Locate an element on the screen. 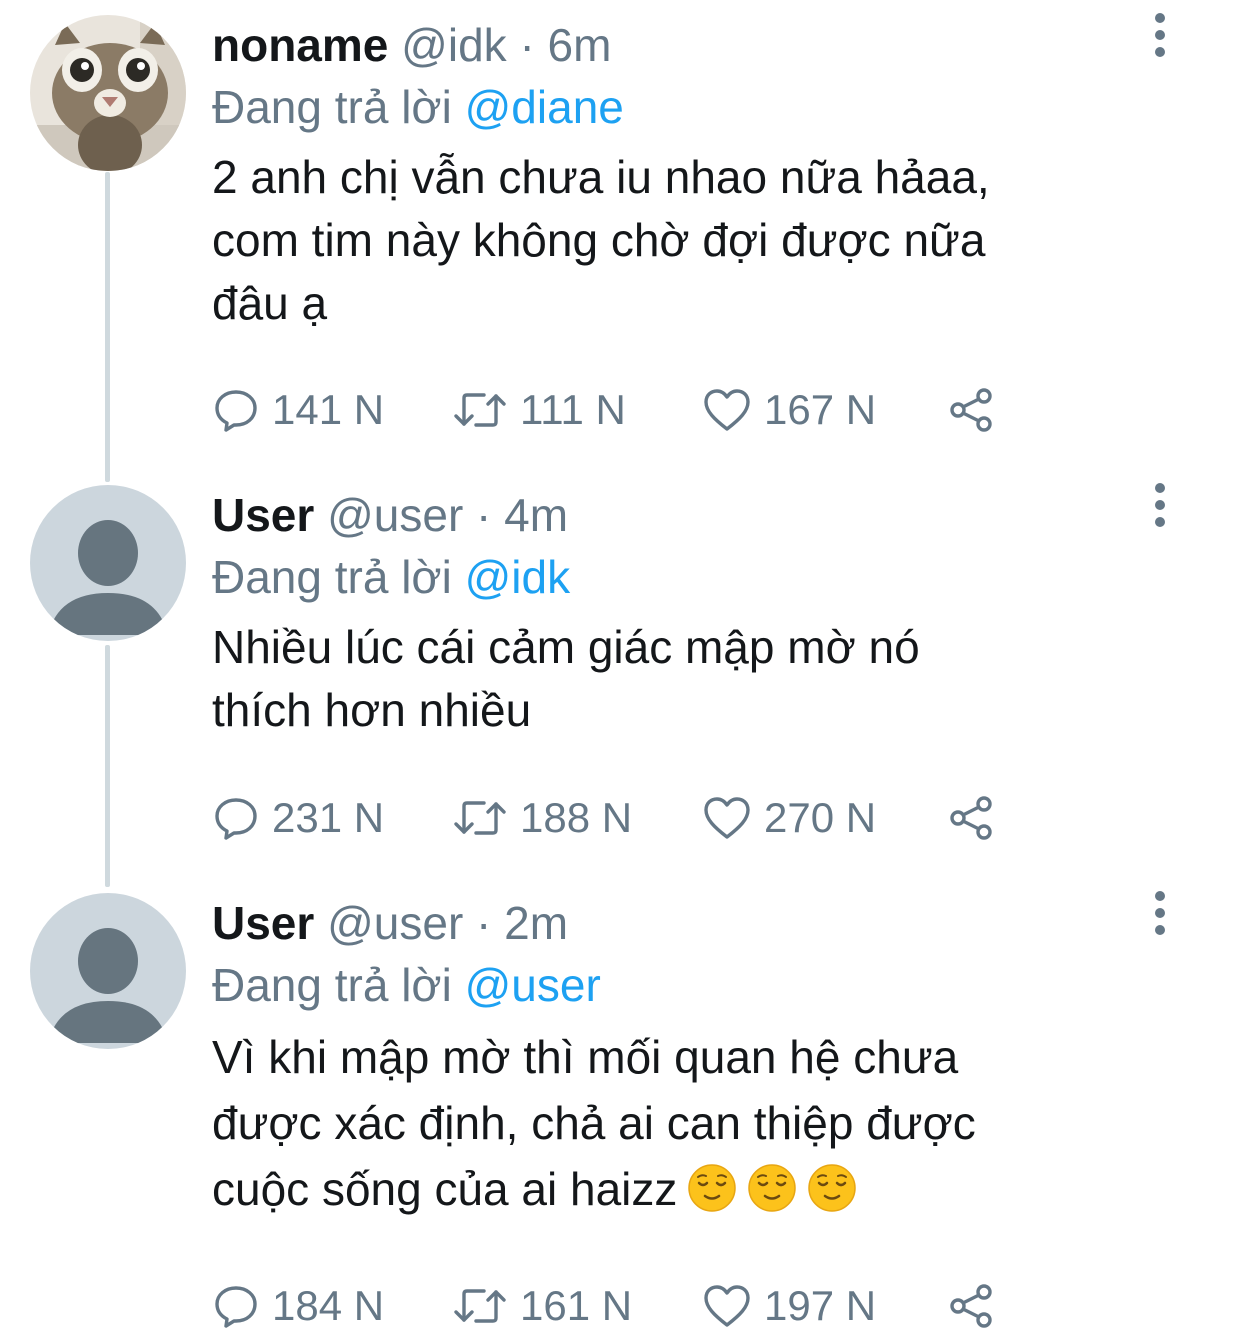 The image size is (1242, 1341). tweet-header: User @user · 2m is located at coordinates (677, 923).